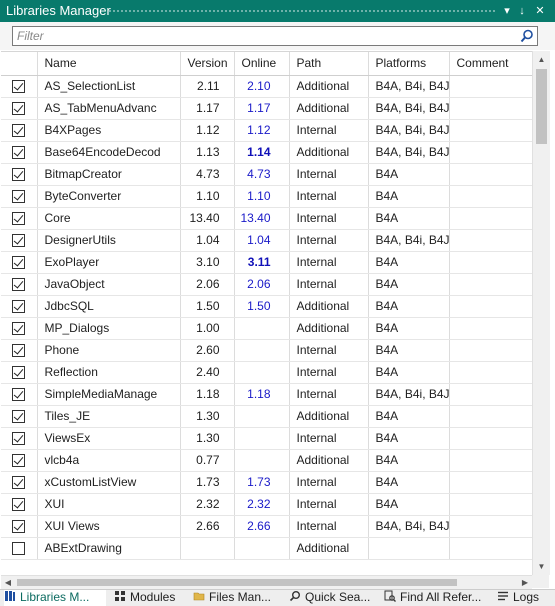 The image size is (555, 606). I want to click on close-icon: ✕, so click(540, 11).